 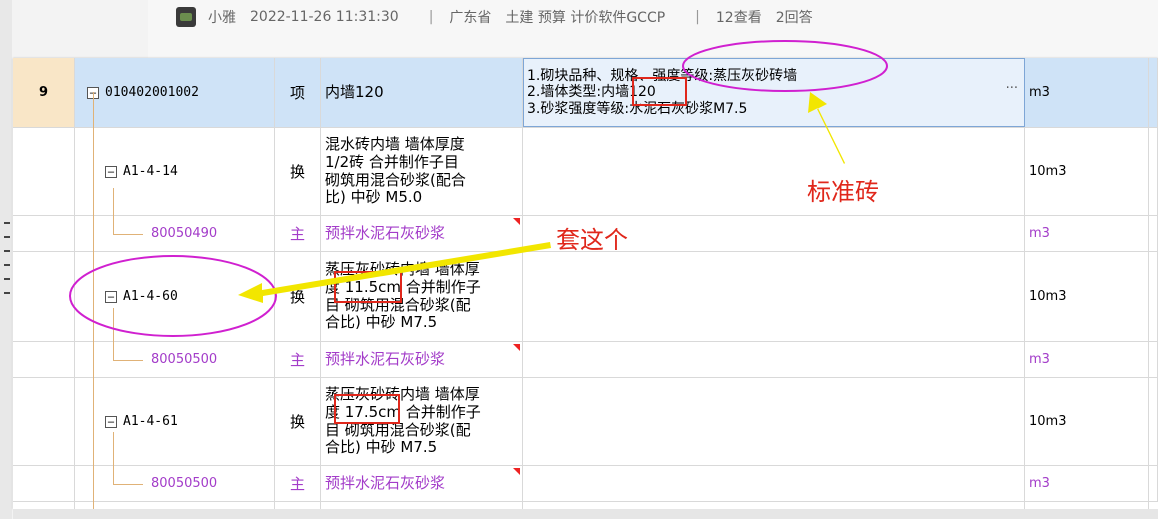 What do you see at coordinates (785, 66) in the screenshot?
I see `highlight-ellipse` at bounding box center [785, 66].